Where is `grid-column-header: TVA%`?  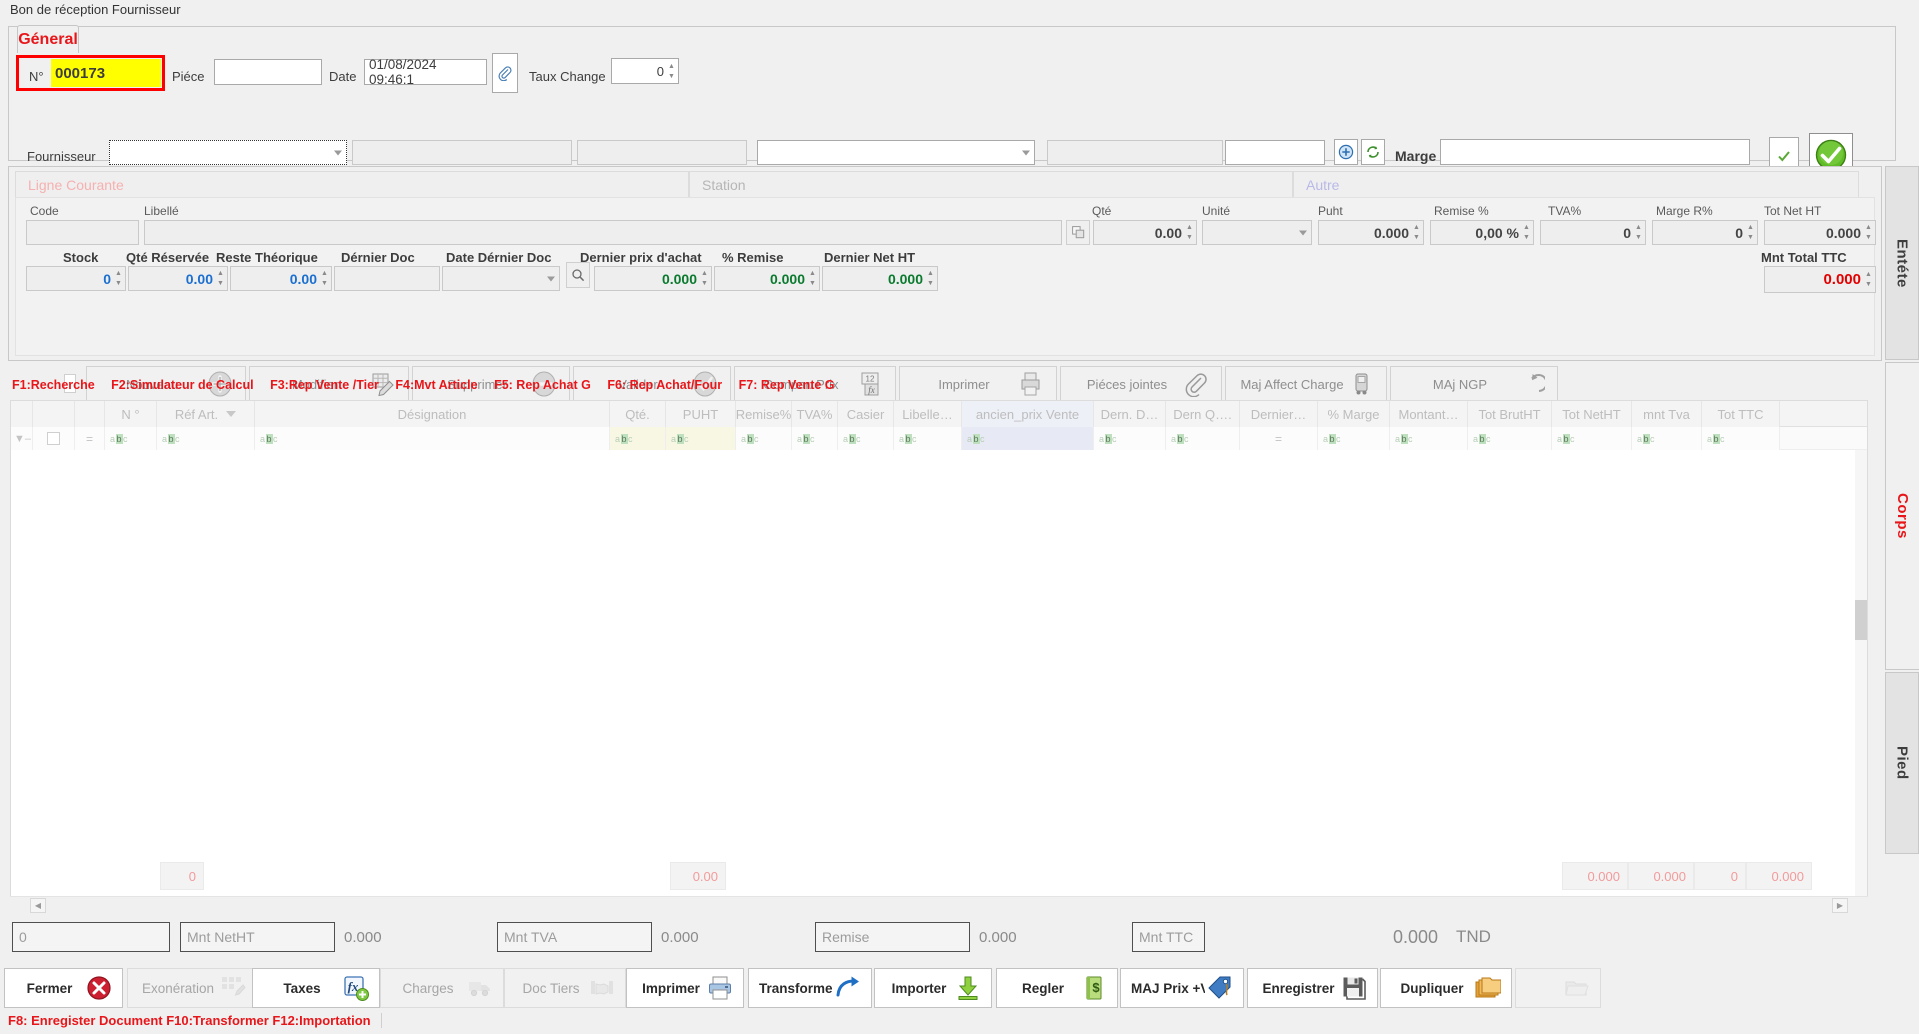
grid-column-header: TVA% is located at coordinates (815, 414).